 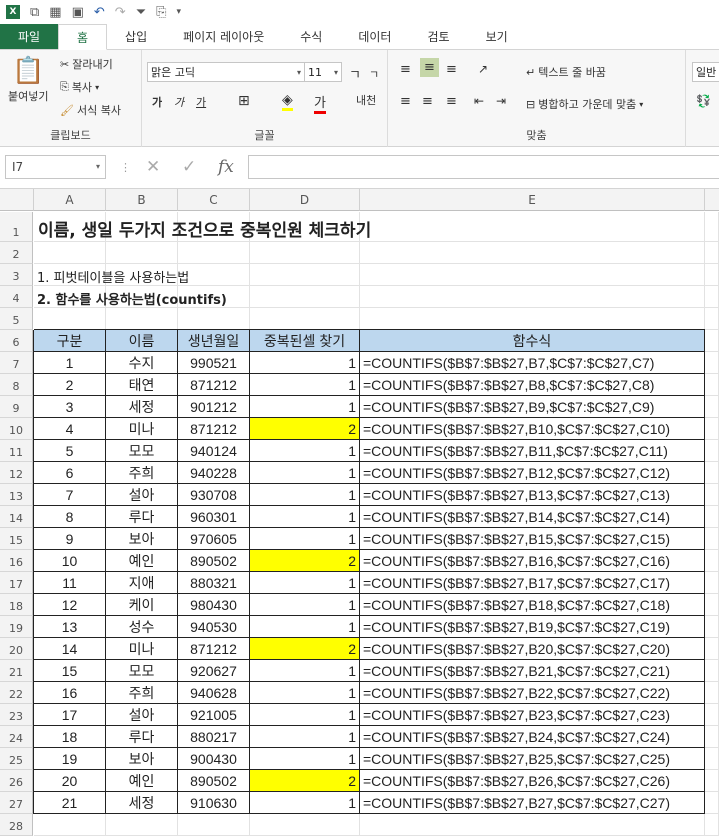 I want to click on decrease-font-icon: ㄱ, so click(x=374, y=74).